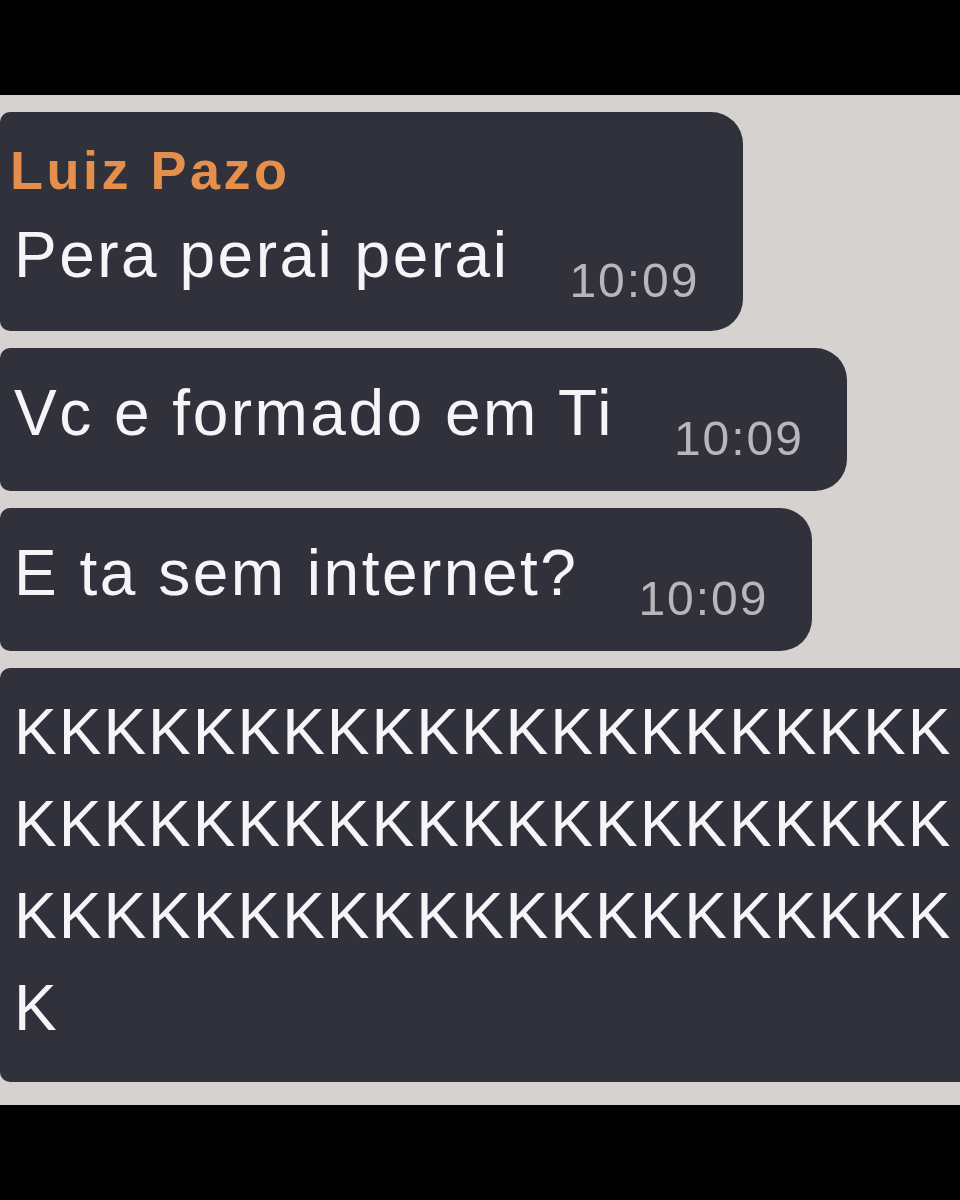  I want to click on message-text: E ta sem internet?, so click(296, 573).